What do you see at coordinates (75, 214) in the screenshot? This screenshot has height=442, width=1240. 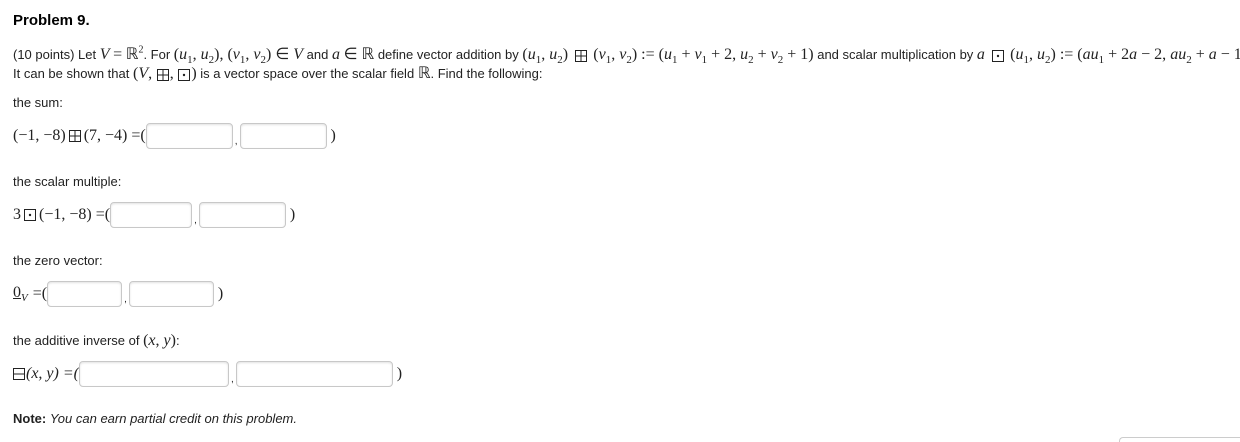 I see `scalar-vector: (−1, −8) =(` at bounding box center [75, 214].